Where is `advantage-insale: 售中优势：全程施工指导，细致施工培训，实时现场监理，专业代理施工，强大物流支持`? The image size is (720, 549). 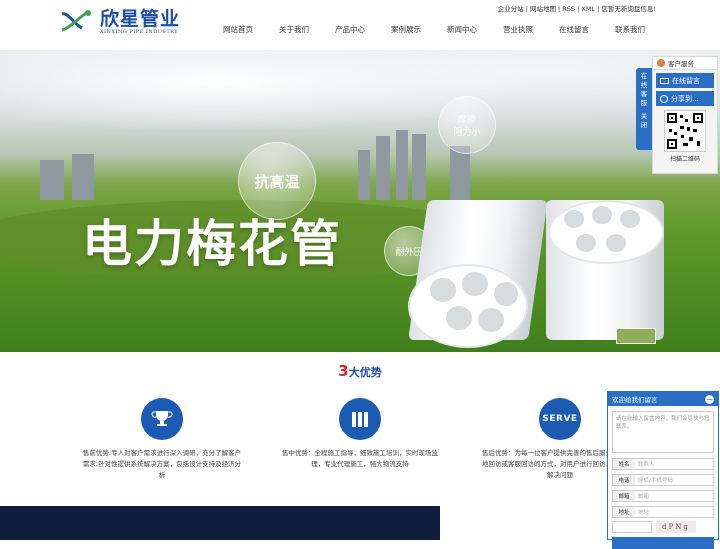
advantage-insale: 售中优势：全程施工指导，细致施工培训，实时现场监理，专业代理施工，强大物流支持 is located at coordinates (360, 434).